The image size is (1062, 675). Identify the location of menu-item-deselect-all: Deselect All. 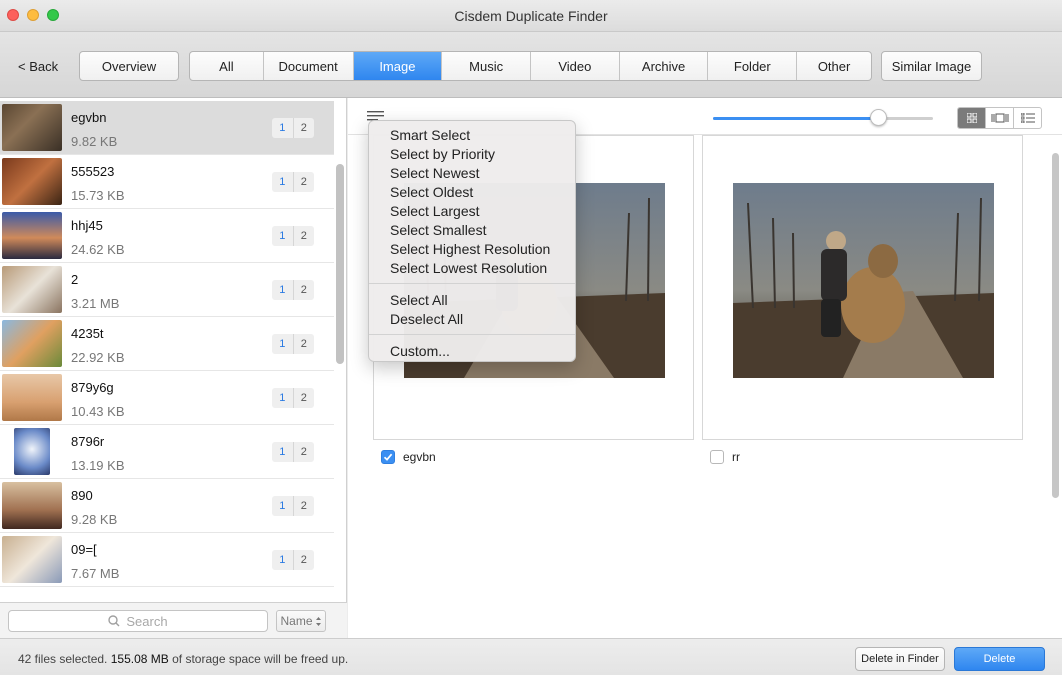
(472, 318).